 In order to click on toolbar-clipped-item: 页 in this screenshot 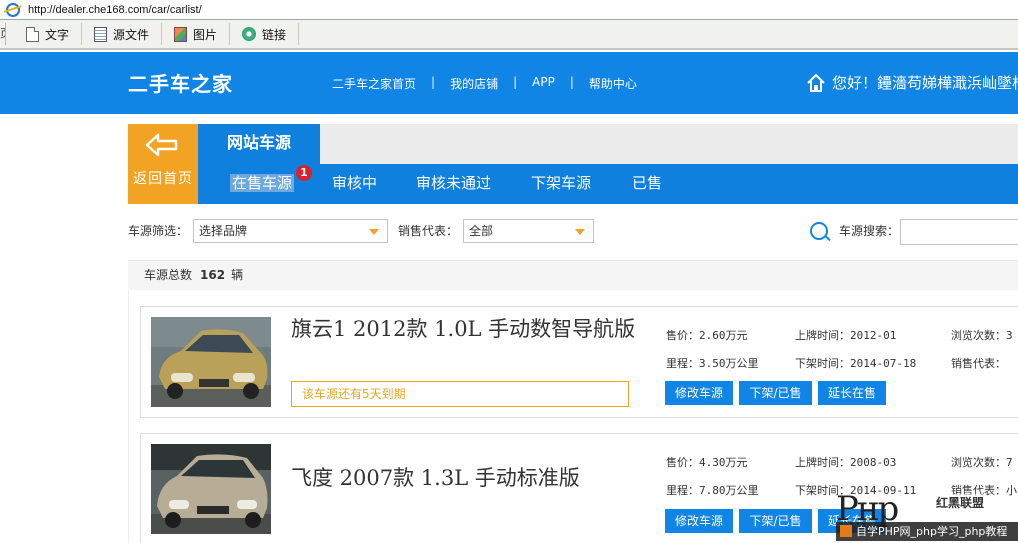, I will do `click(3, 34)`.